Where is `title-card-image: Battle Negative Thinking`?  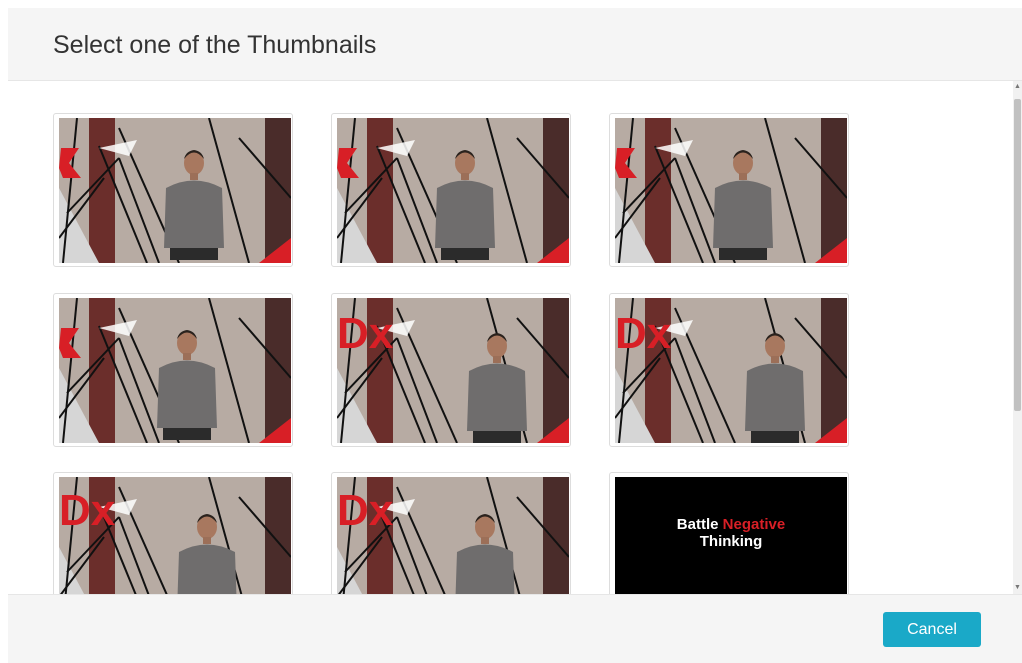
title-card-image: Battle Negative Thinking is located at coordinates (731, 535).